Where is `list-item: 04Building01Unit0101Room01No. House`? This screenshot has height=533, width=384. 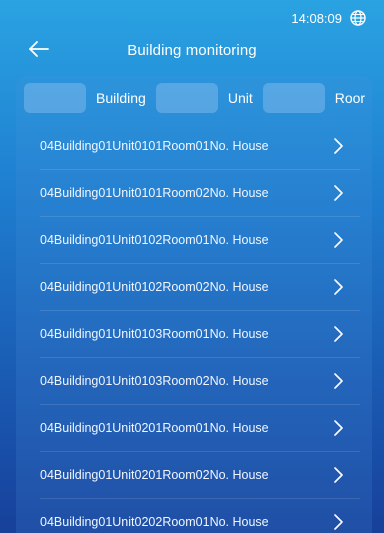
list-item: 04Building01Unit0101Room01No. House is located at coordinates (200, 146).